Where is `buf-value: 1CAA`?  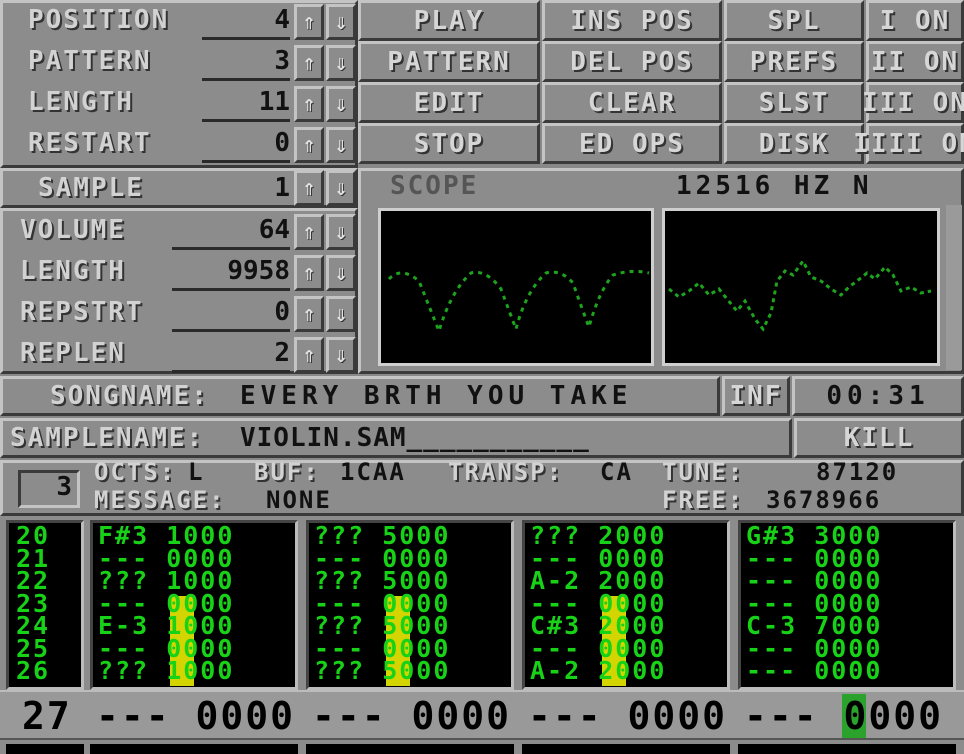
buf-value: 1CAA is located at coordinates (373, 472).